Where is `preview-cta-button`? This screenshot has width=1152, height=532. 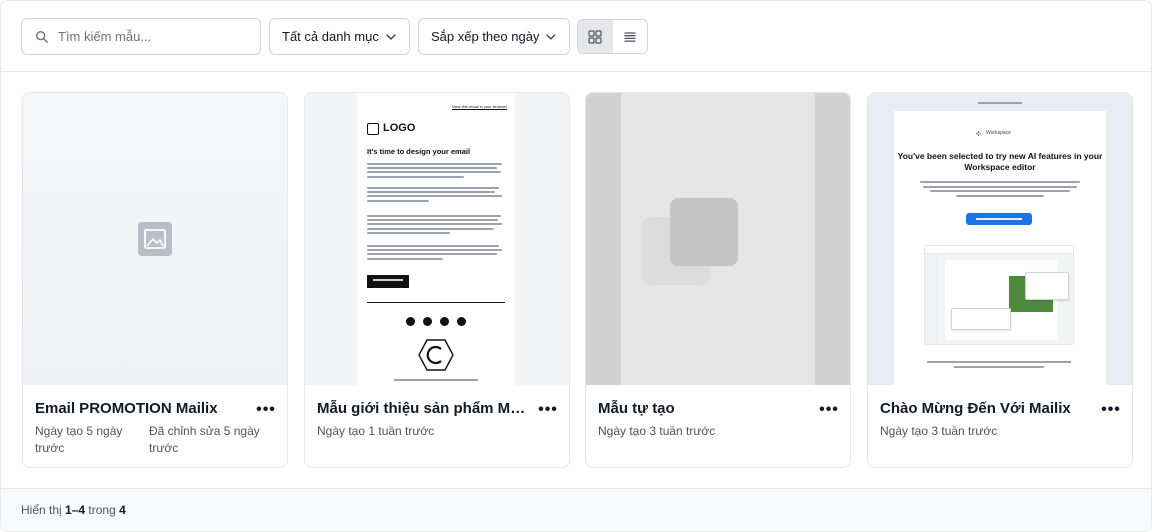 preview-cta-button is located at coordinates (999, 219).